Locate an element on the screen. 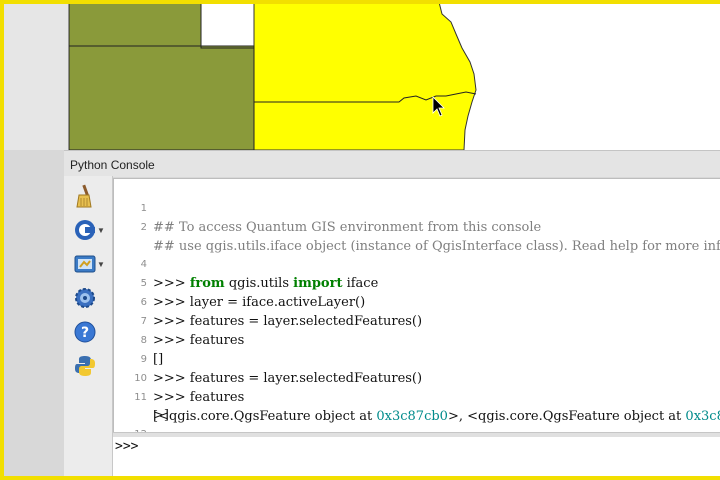 The height and width of the screenshot is (480, 720). code-line: 12 is located at coordinates (417, 419).